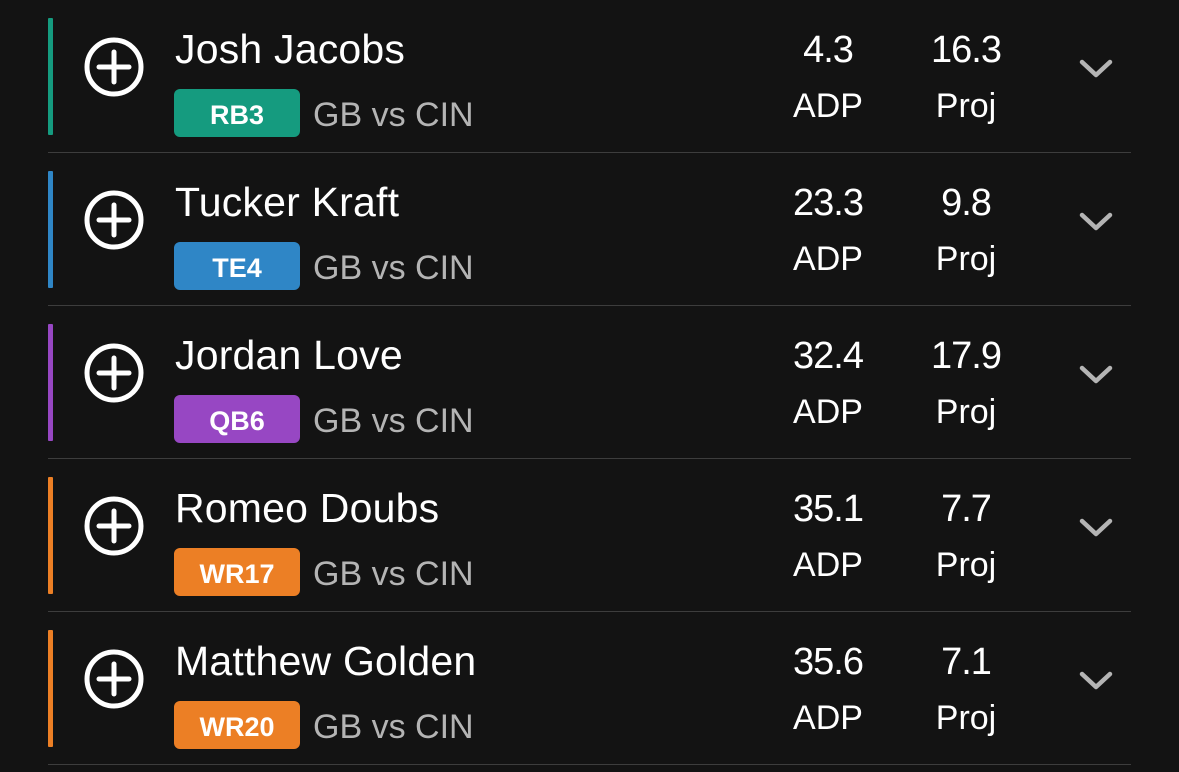  What do you see at coordinates (828, 662) in the screenshot?
I see `adp-value: 35.6` at bounding box center [828, 662].